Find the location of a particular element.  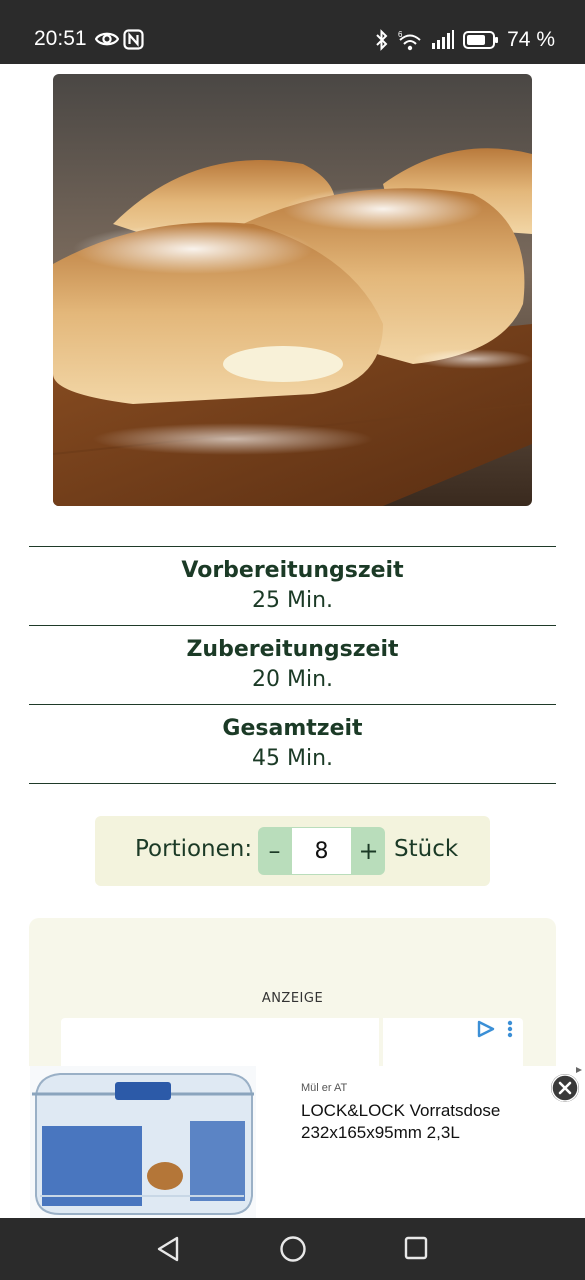

back-icon is located at coordinates (168, 1249).